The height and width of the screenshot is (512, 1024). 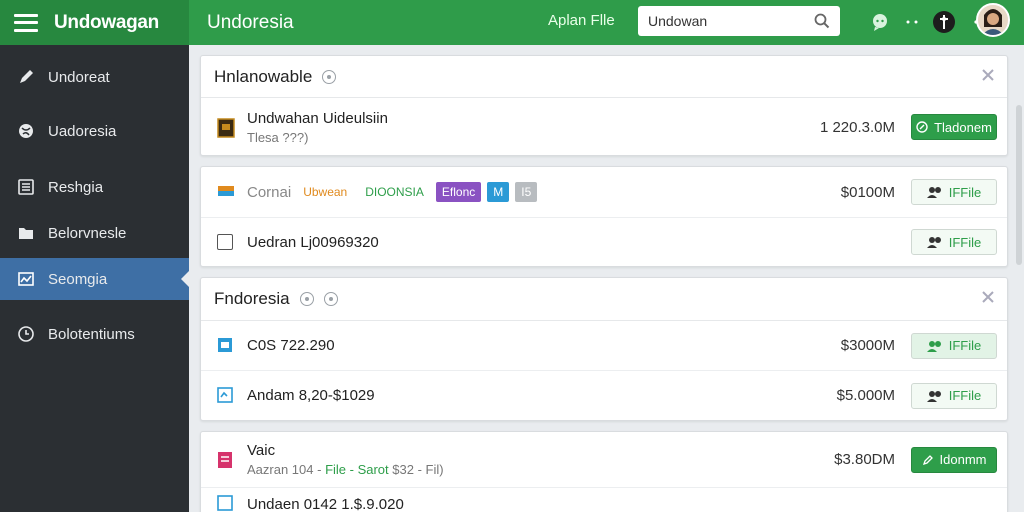 I want to click on item-amount: $3000M, so click(x=867, y=345).